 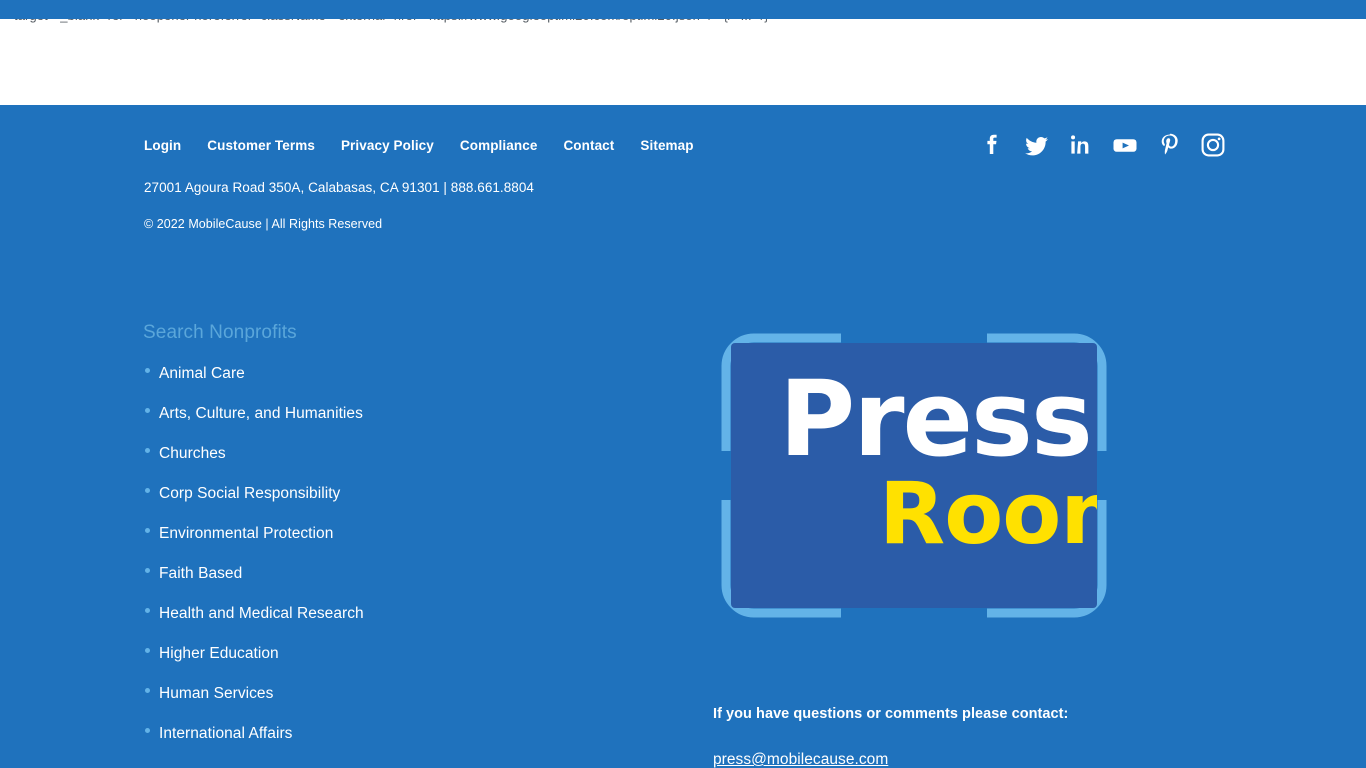 I want to click on category-link: Human Services, so click(x=216, y=694).